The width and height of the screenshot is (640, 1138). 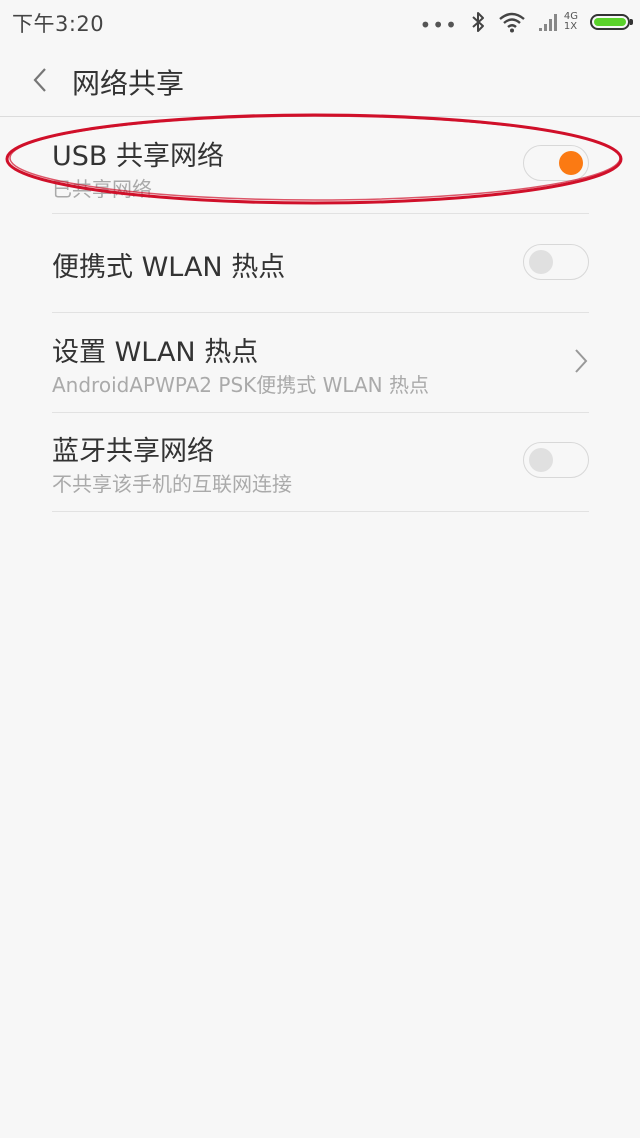 What do you see at coordinates (102, 189) in the screenshot?
I see `setting-subtitle: 已共享网络` at bounding box center [102, 189].